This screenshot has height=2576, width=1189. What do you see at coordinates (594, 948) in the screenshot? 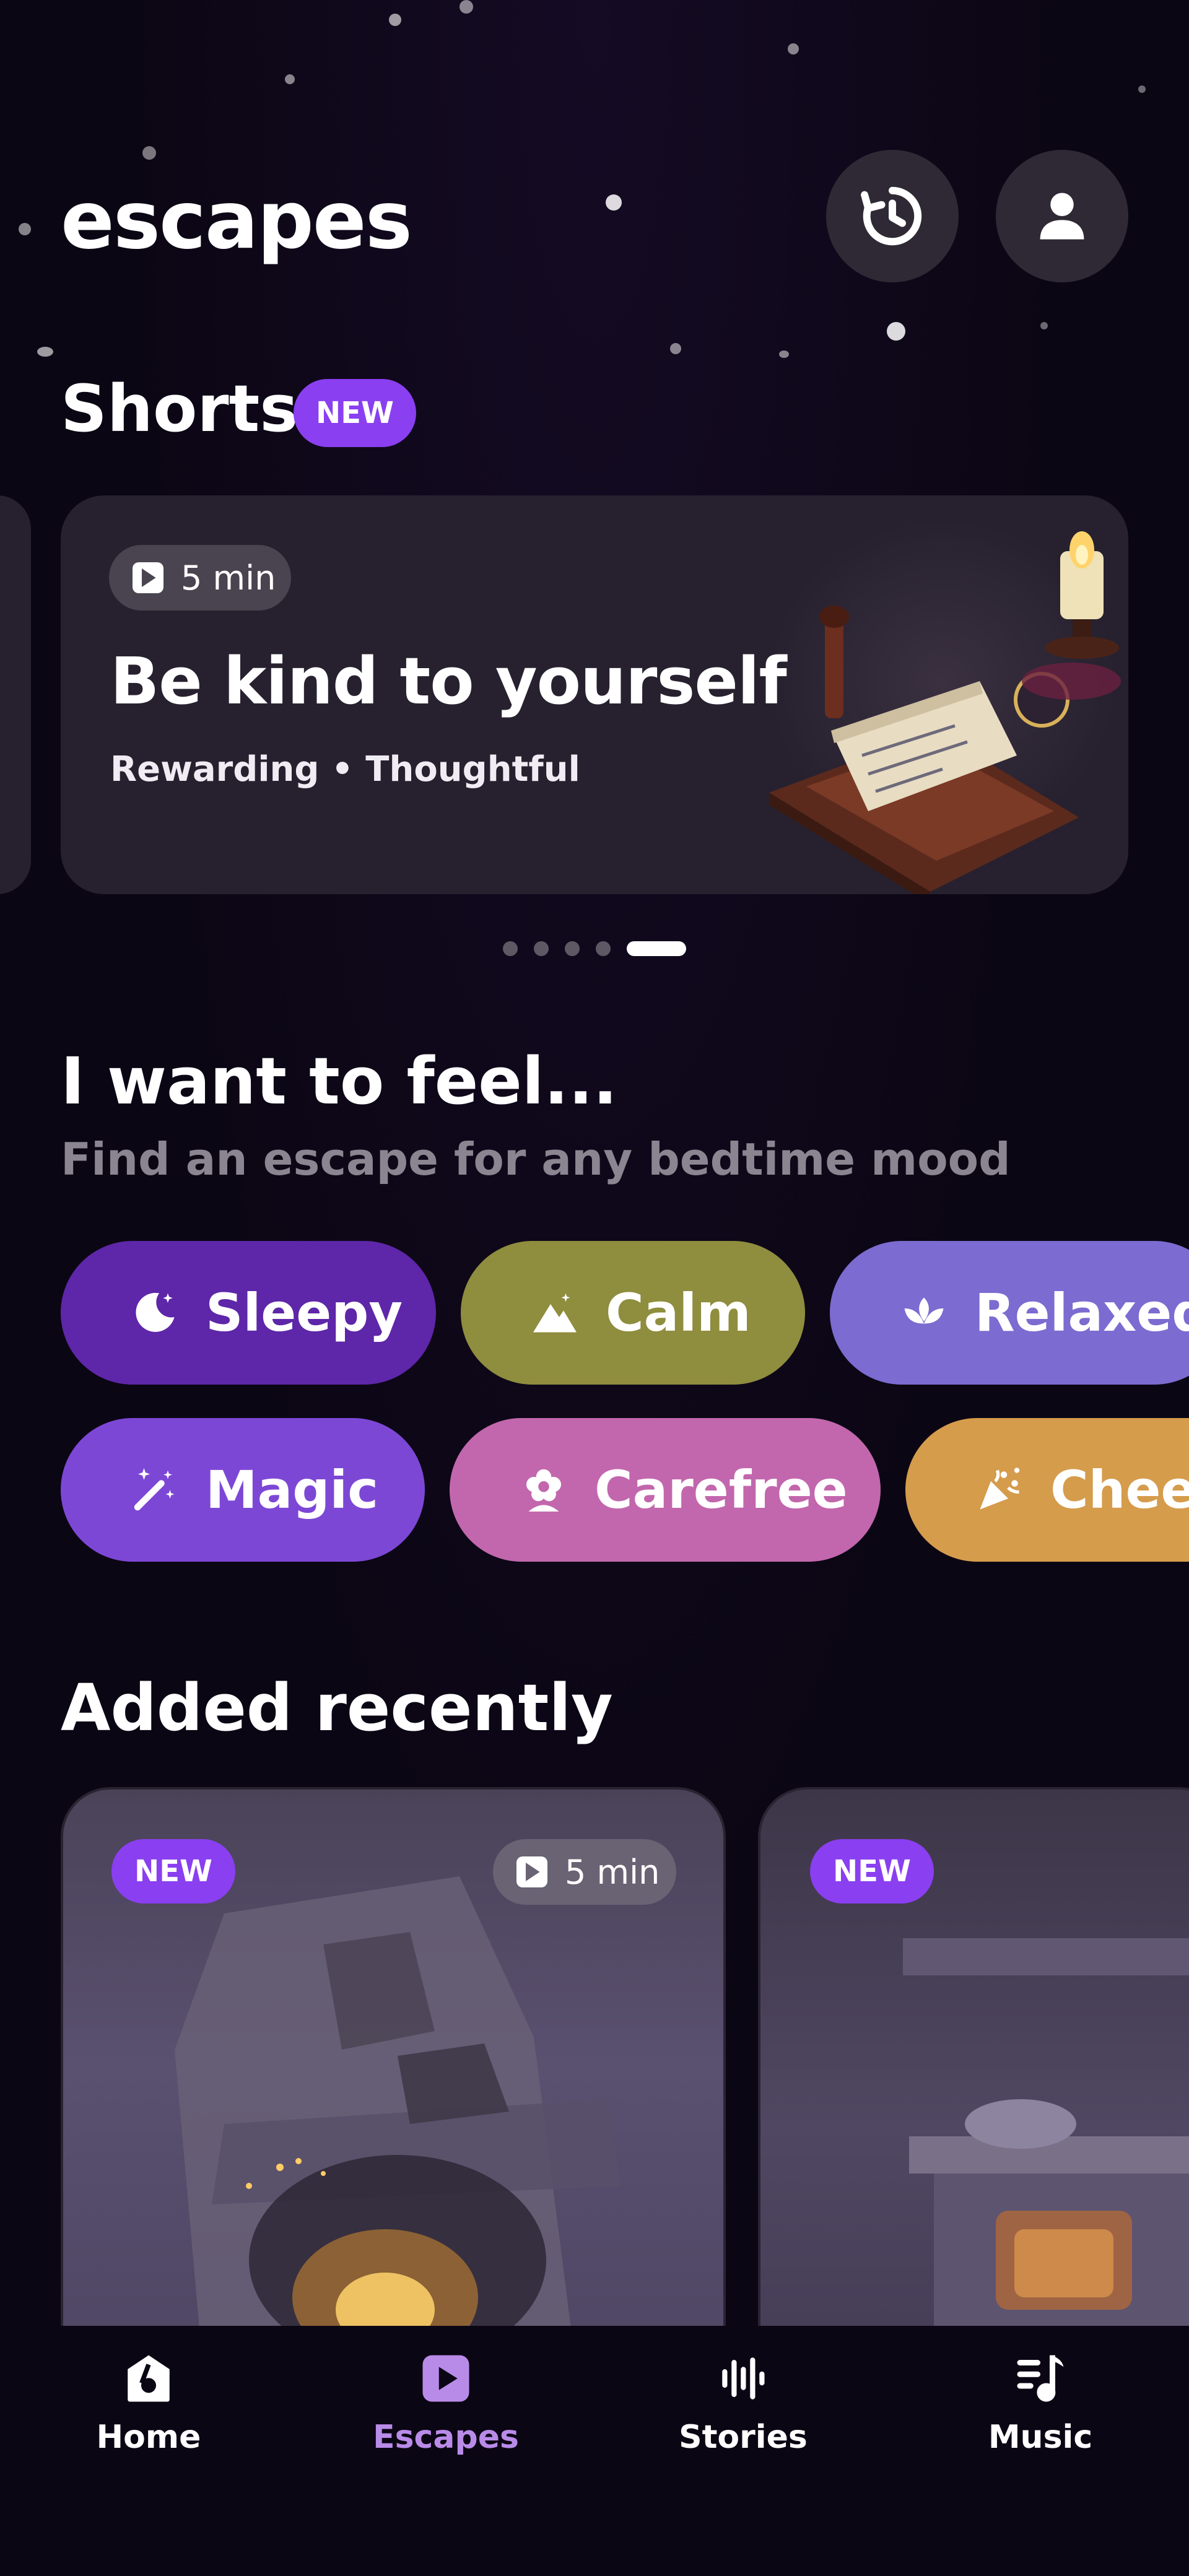
I see `carousel-pagination` at bounding box center [594, 948].